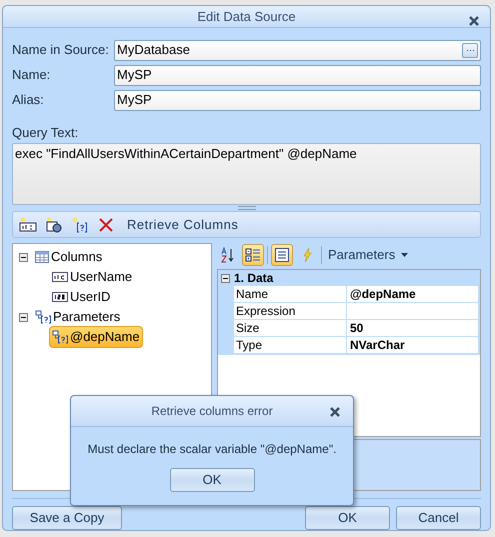 The height and width of the screenshot is (537, 495). I want to click on field-label: Name:, so click(32, 75).